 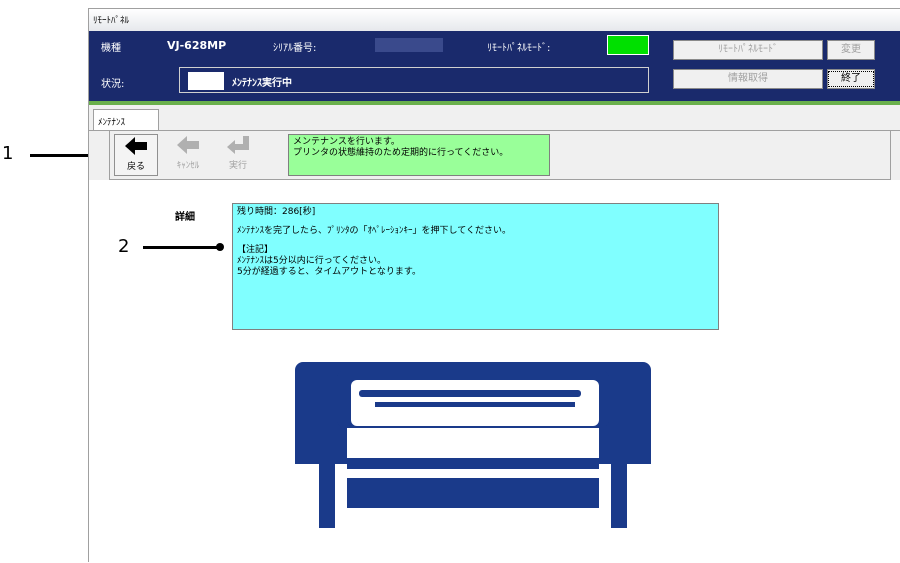 I want to click on exit-button-label: 終了, so click(x=851, y=79).